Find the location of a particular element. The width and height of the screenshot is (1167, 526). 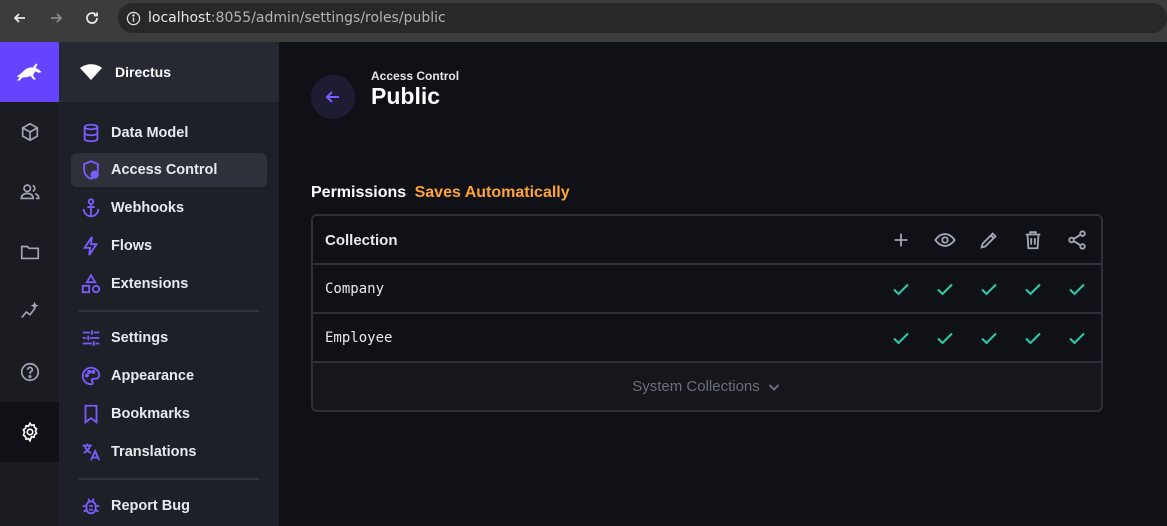

reload-icon is located at coordinates (92, 18).